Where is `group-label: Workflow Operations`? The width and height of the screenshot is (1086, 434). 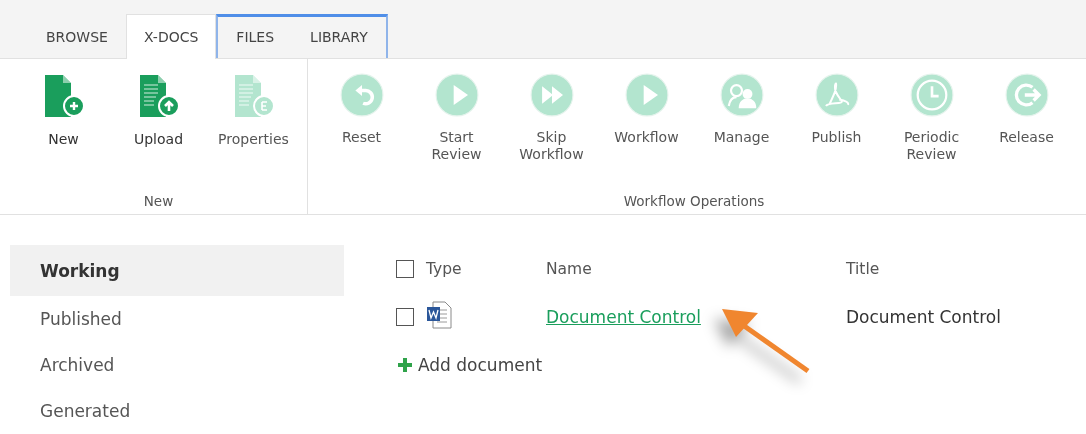
group-label: Workflow Operations is located at coordinates (694, 202).